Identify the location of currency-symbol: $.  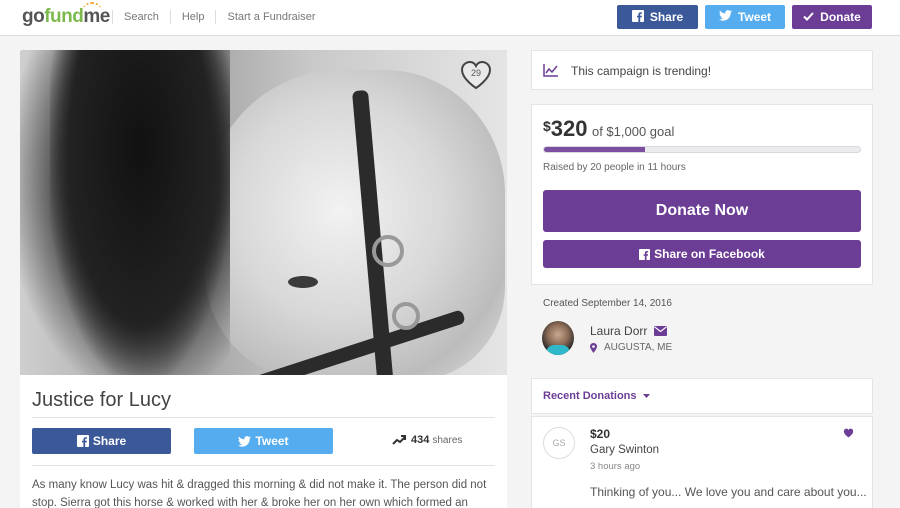
(547, 126).